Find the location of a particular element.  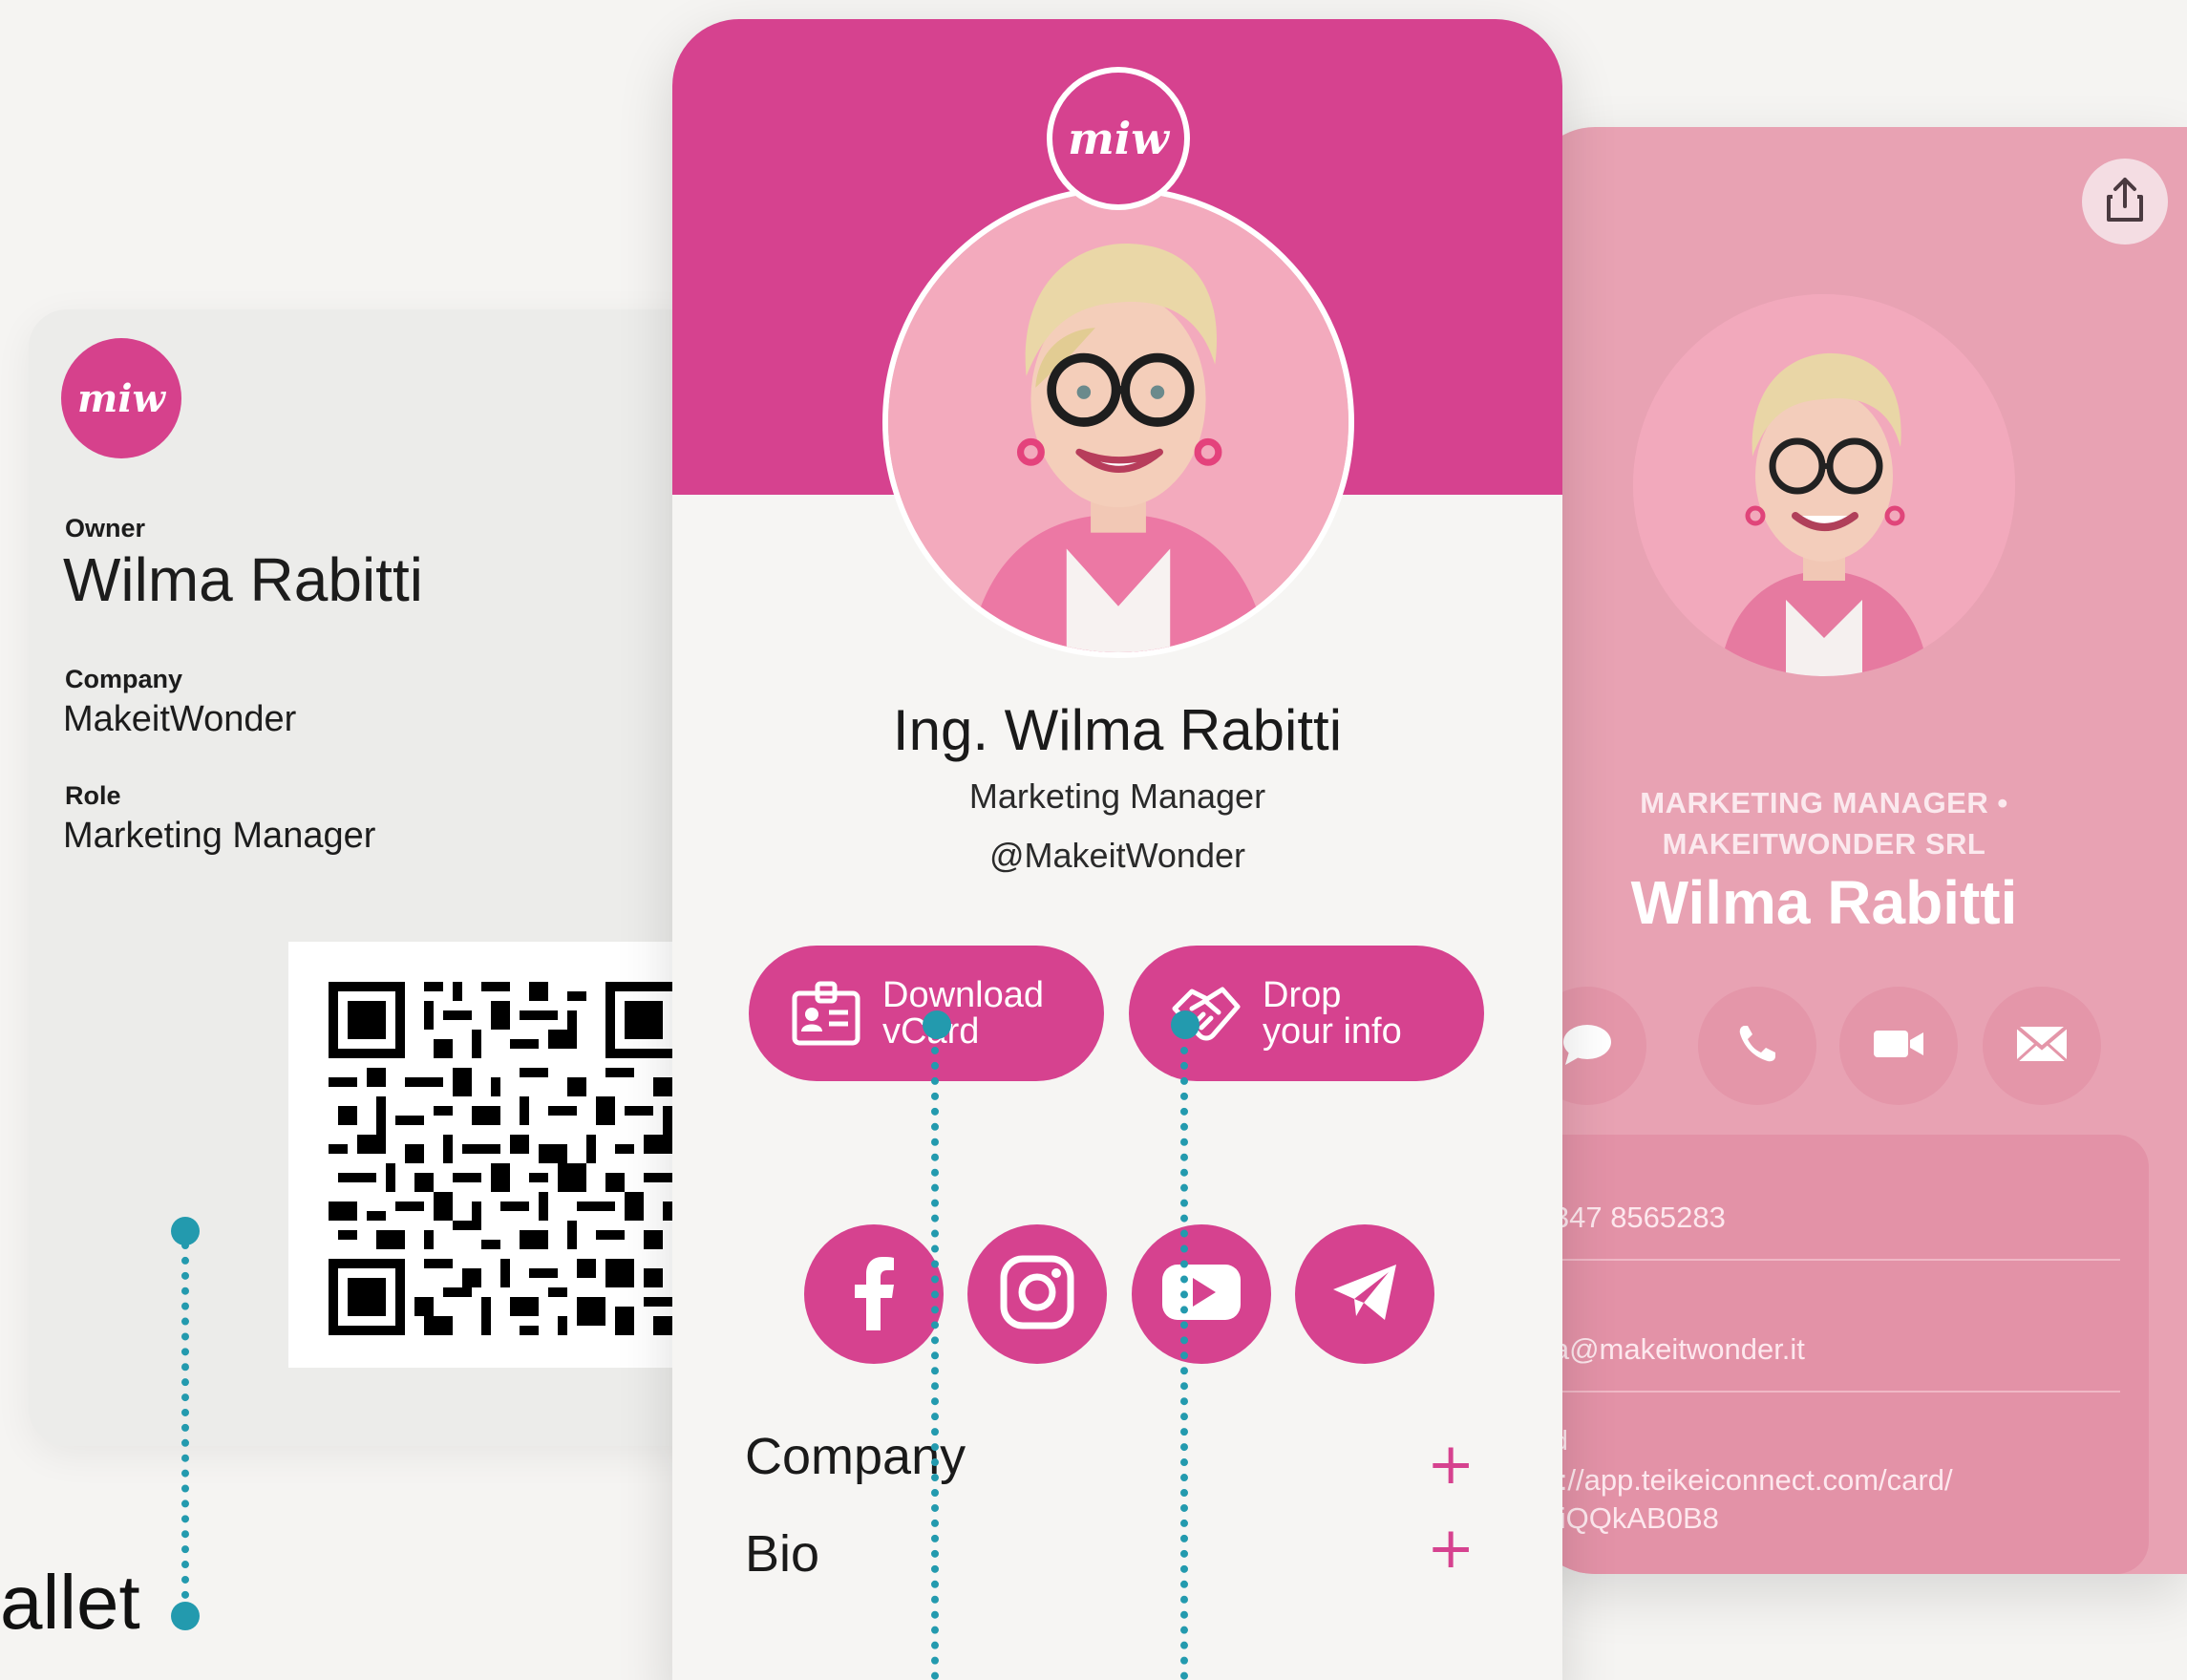

owner-value: Wilma Rabitti is located at coordinates (243, 579).